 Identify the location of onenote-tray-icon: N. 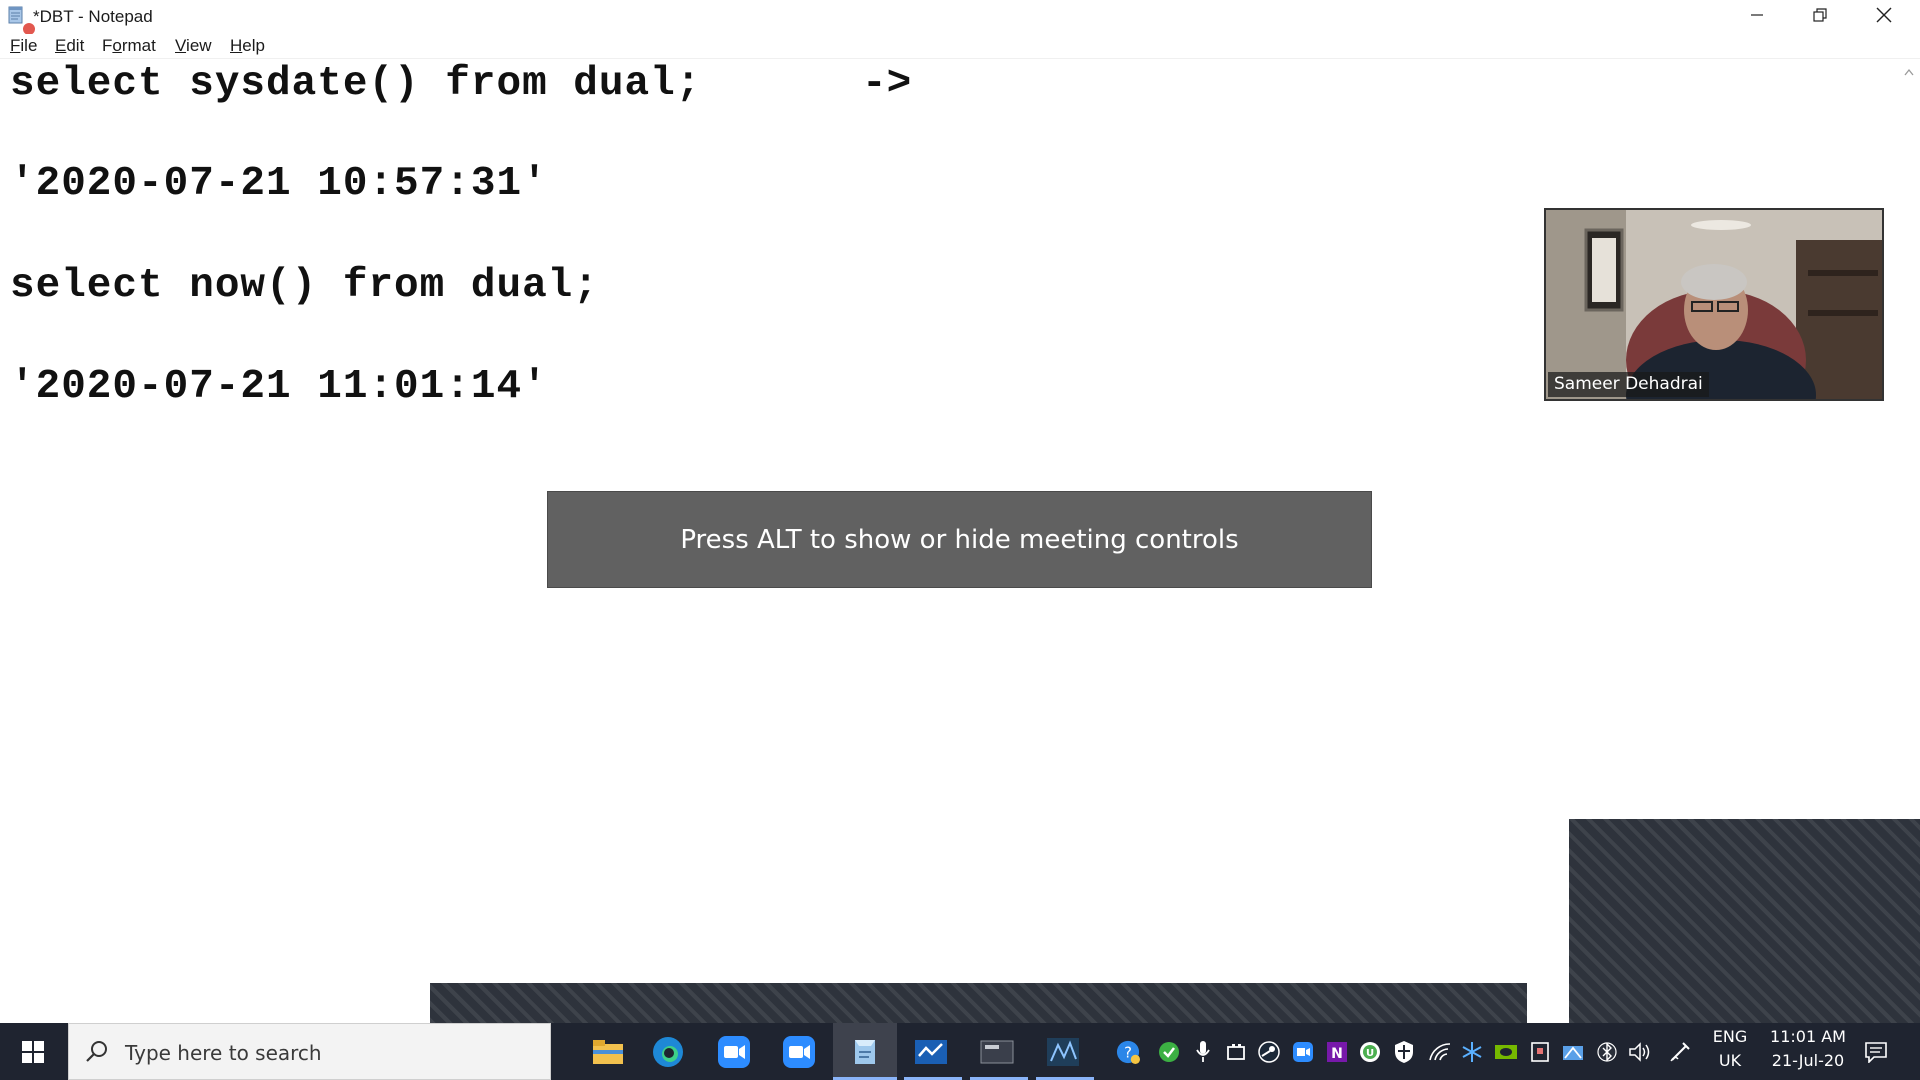
(1337, 1052).